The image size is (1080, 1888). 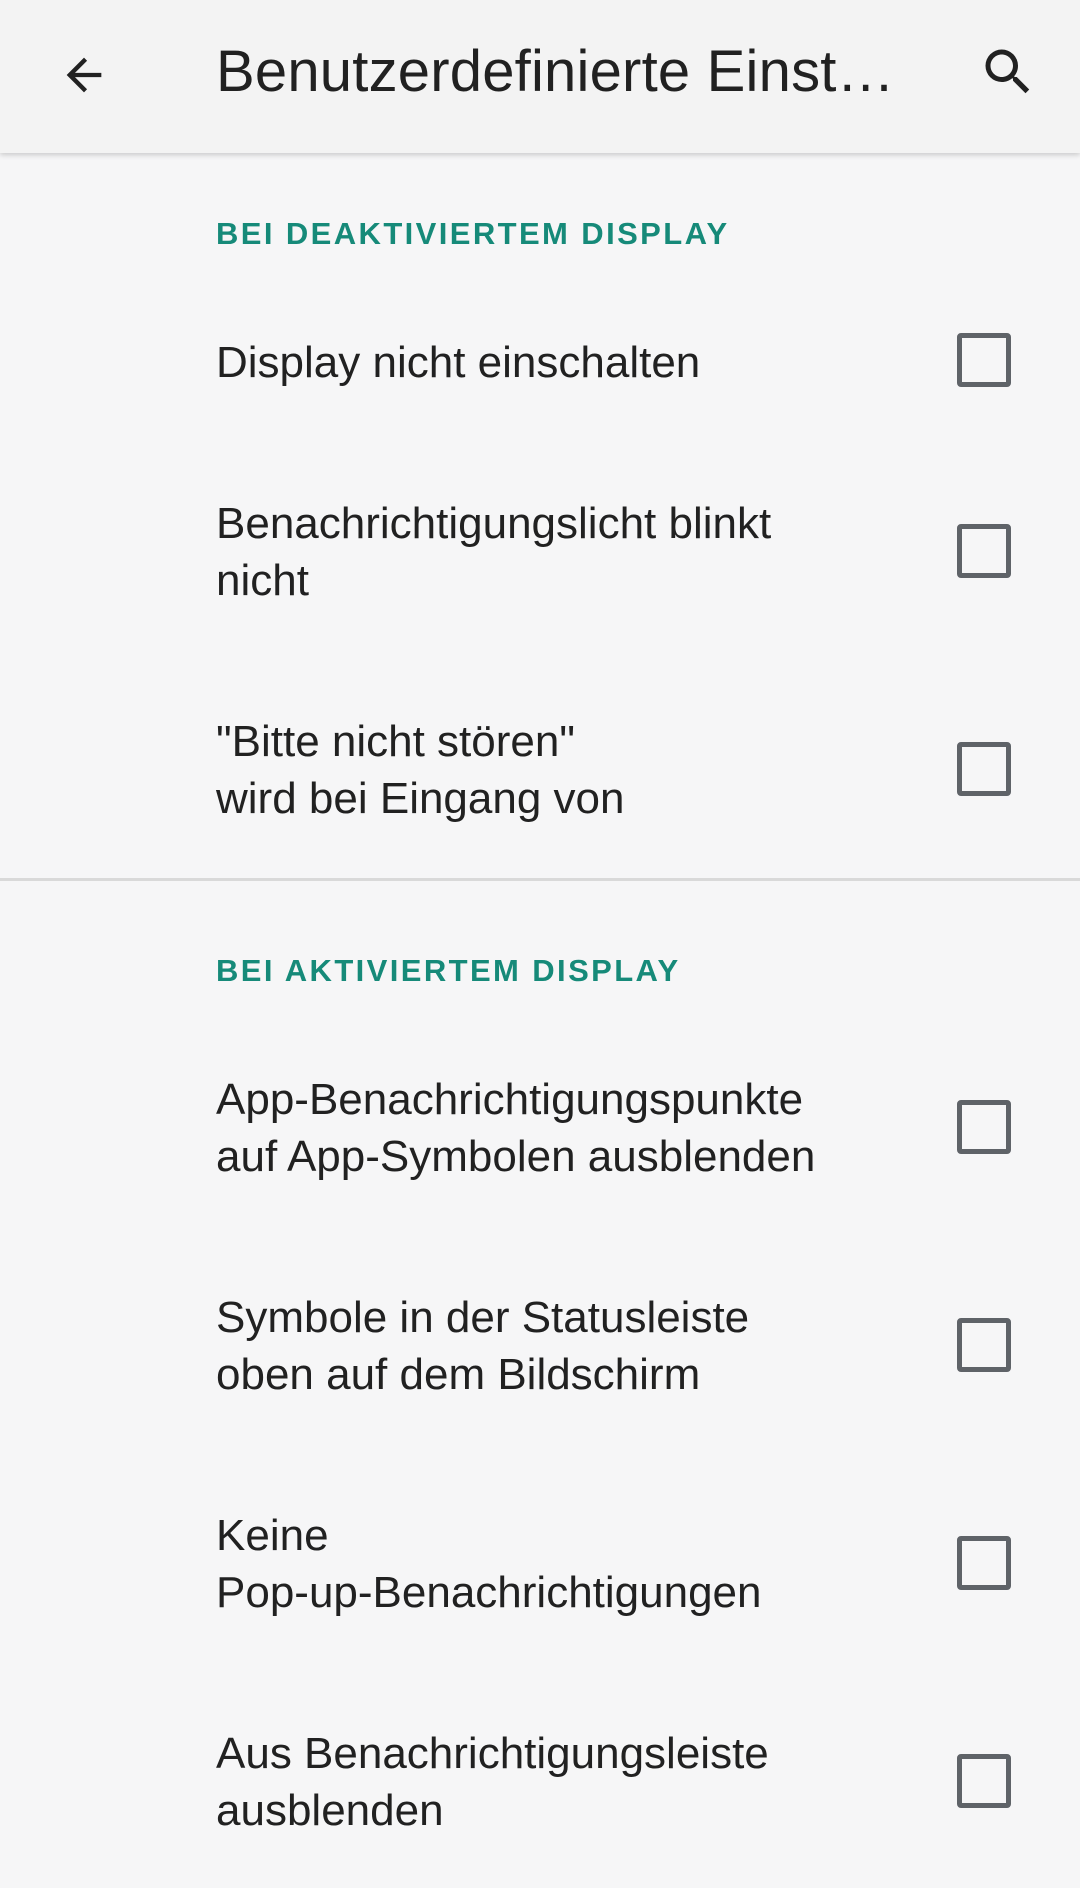 I want to click on section-header-display-off: BEI DEAKTIVIERTEM DISPLAY, so click(x=473, y=233).